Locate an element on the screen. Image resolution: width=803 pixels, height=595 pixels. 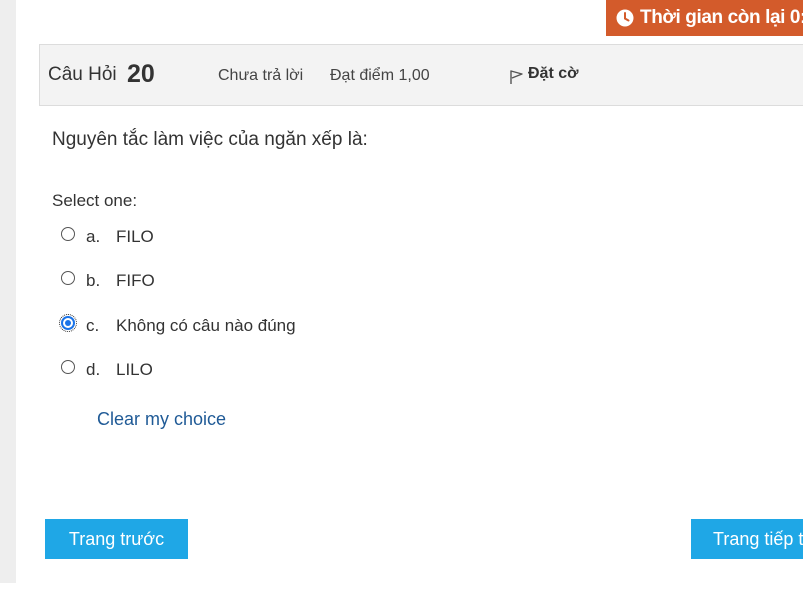
option-b-radio is located at coordinates (68, 278).